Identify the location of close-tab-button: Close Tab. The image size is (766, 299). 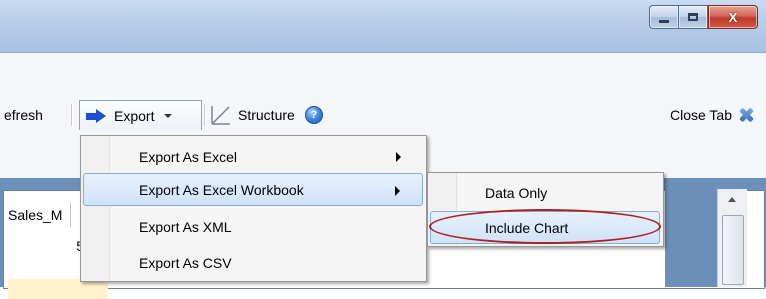
(712, 115).